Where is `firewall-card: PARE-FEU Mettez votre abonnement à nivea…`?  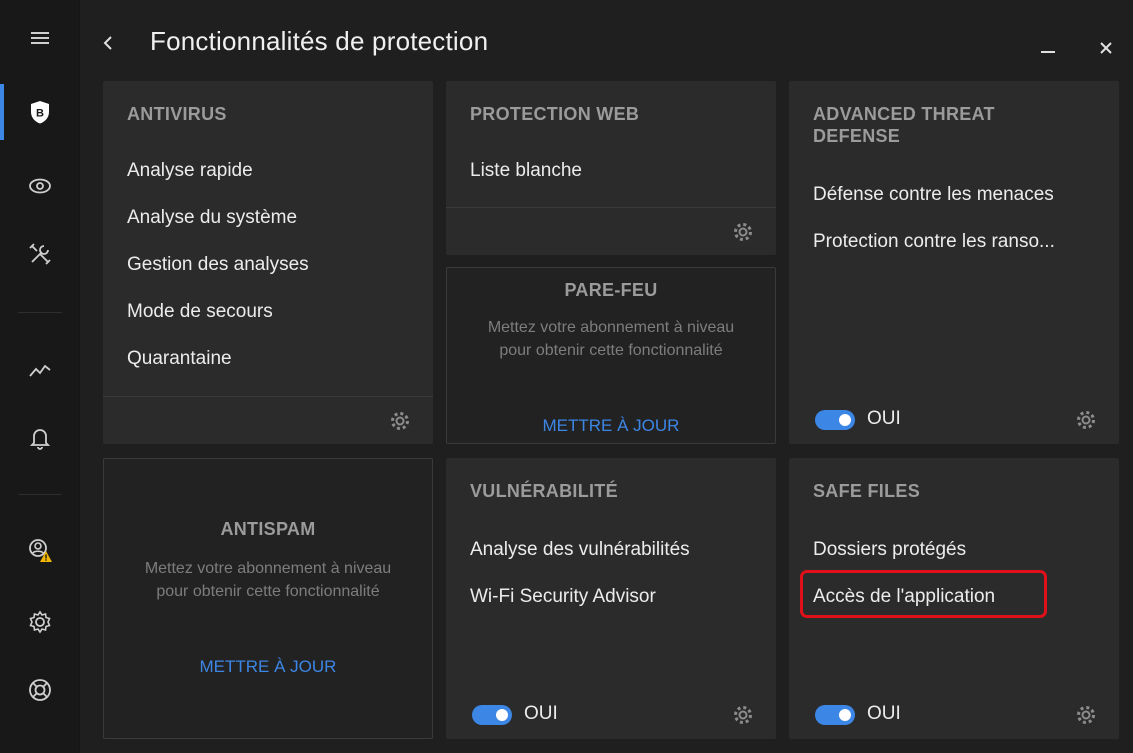 firewall-card: PARE-FEU Mettez votre abonnement à nivea… is located at coordinates (611, 355).